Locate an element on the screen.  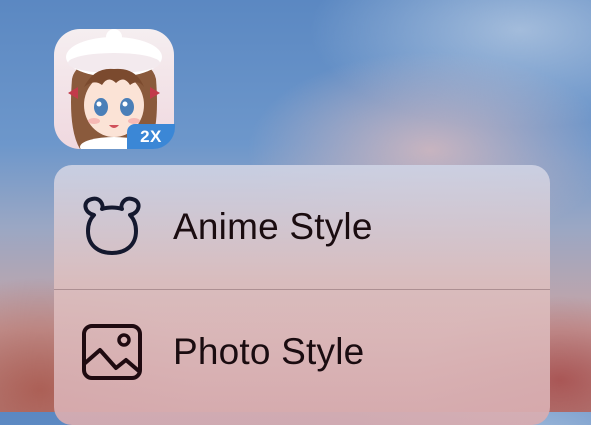
zoom-badge: 2X is located at coordinates (151, 136).